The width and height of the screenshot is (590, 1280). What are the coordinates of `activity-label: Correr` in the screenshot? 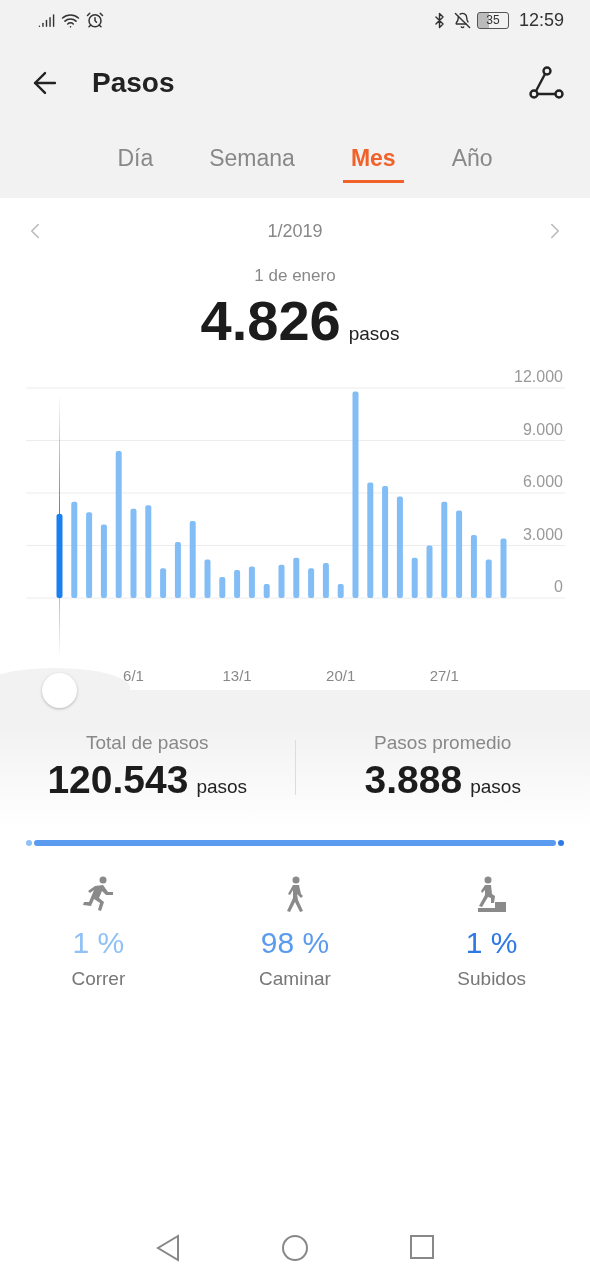 It's located at (98, 979).